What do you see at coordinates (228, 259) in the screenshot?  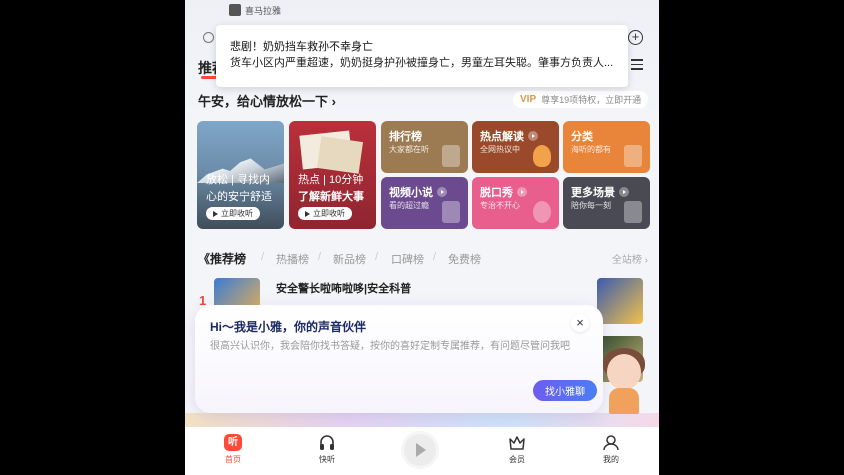 I see `rank-tab-recommend-label: 推荐榜` at bounding box center [228, 259].